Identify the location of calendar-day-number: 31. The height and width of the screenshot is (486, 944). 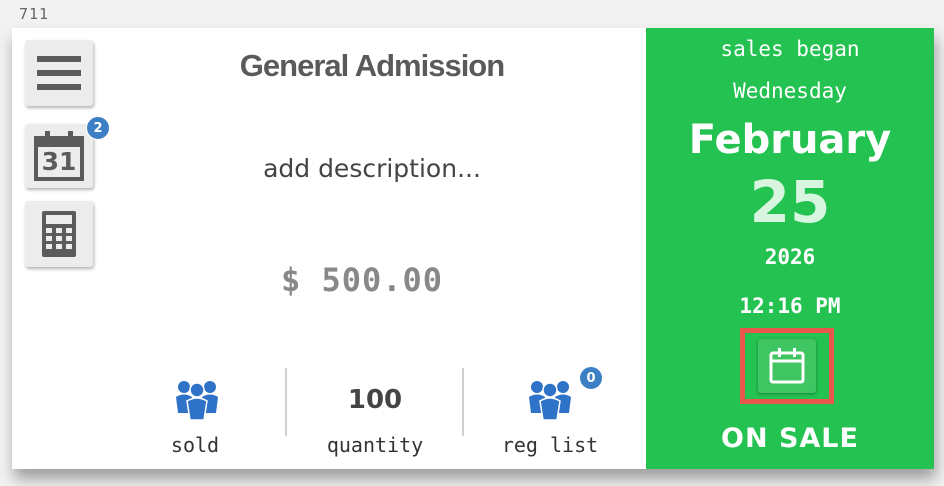
(59, 161).